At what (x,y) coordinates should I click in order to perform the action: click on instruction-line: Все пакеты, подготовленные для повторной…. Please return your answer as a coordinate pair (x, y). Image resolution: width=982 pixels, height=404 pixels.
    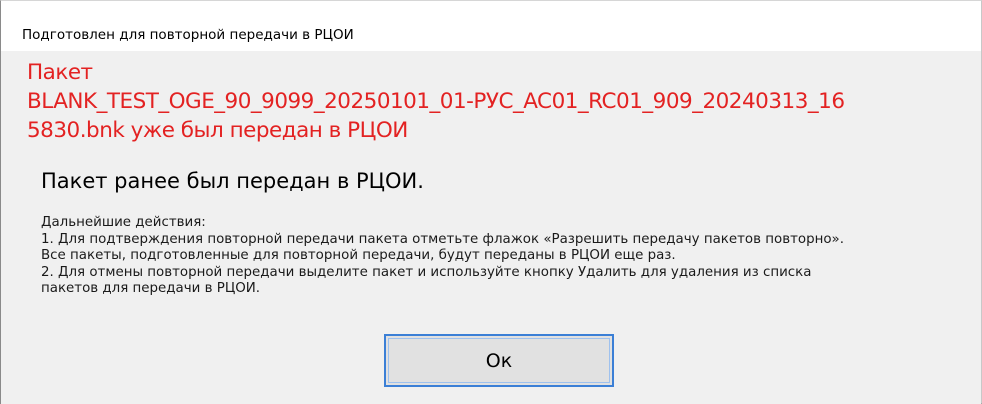
    Looking at the image, I should click on (358, 255).